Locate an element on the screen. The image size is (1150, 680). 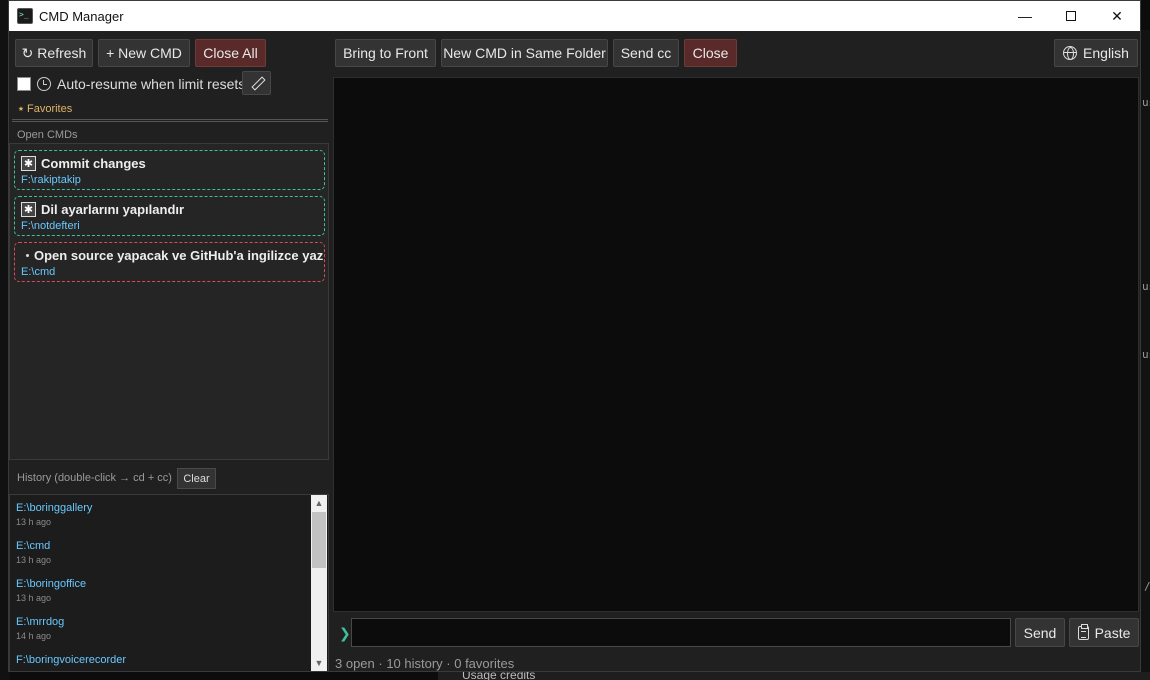
paste-button: Paste is located at coordinates (1104, 632).